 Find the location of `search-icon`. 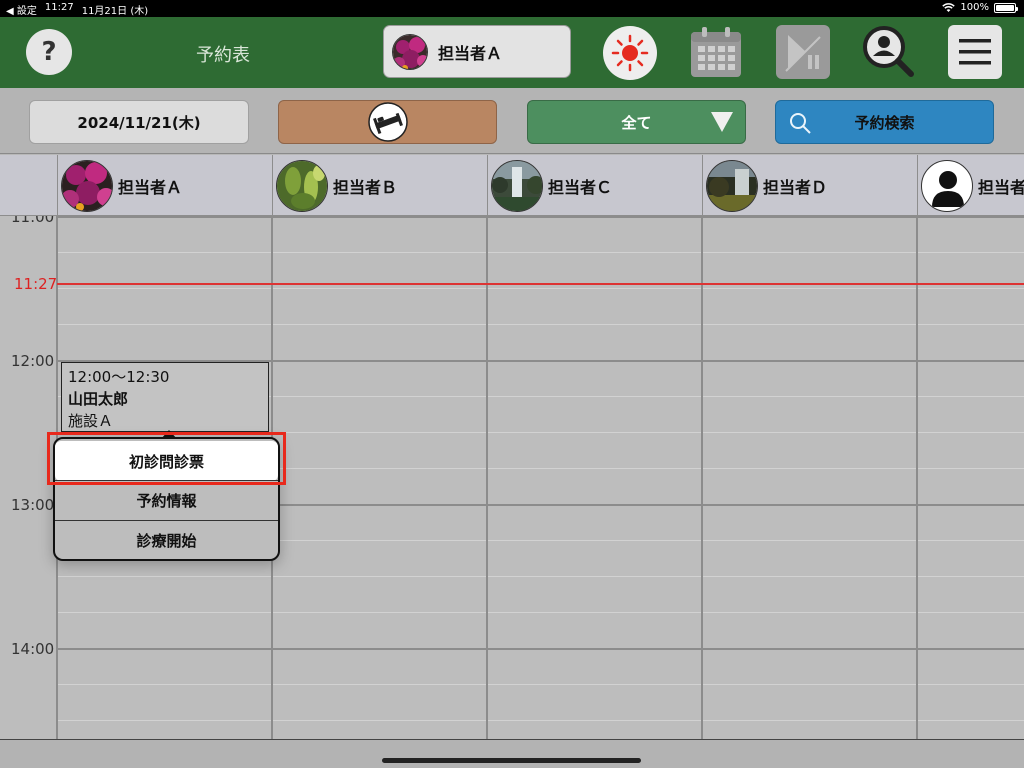

search-icon is located at coordinates (800, 123).